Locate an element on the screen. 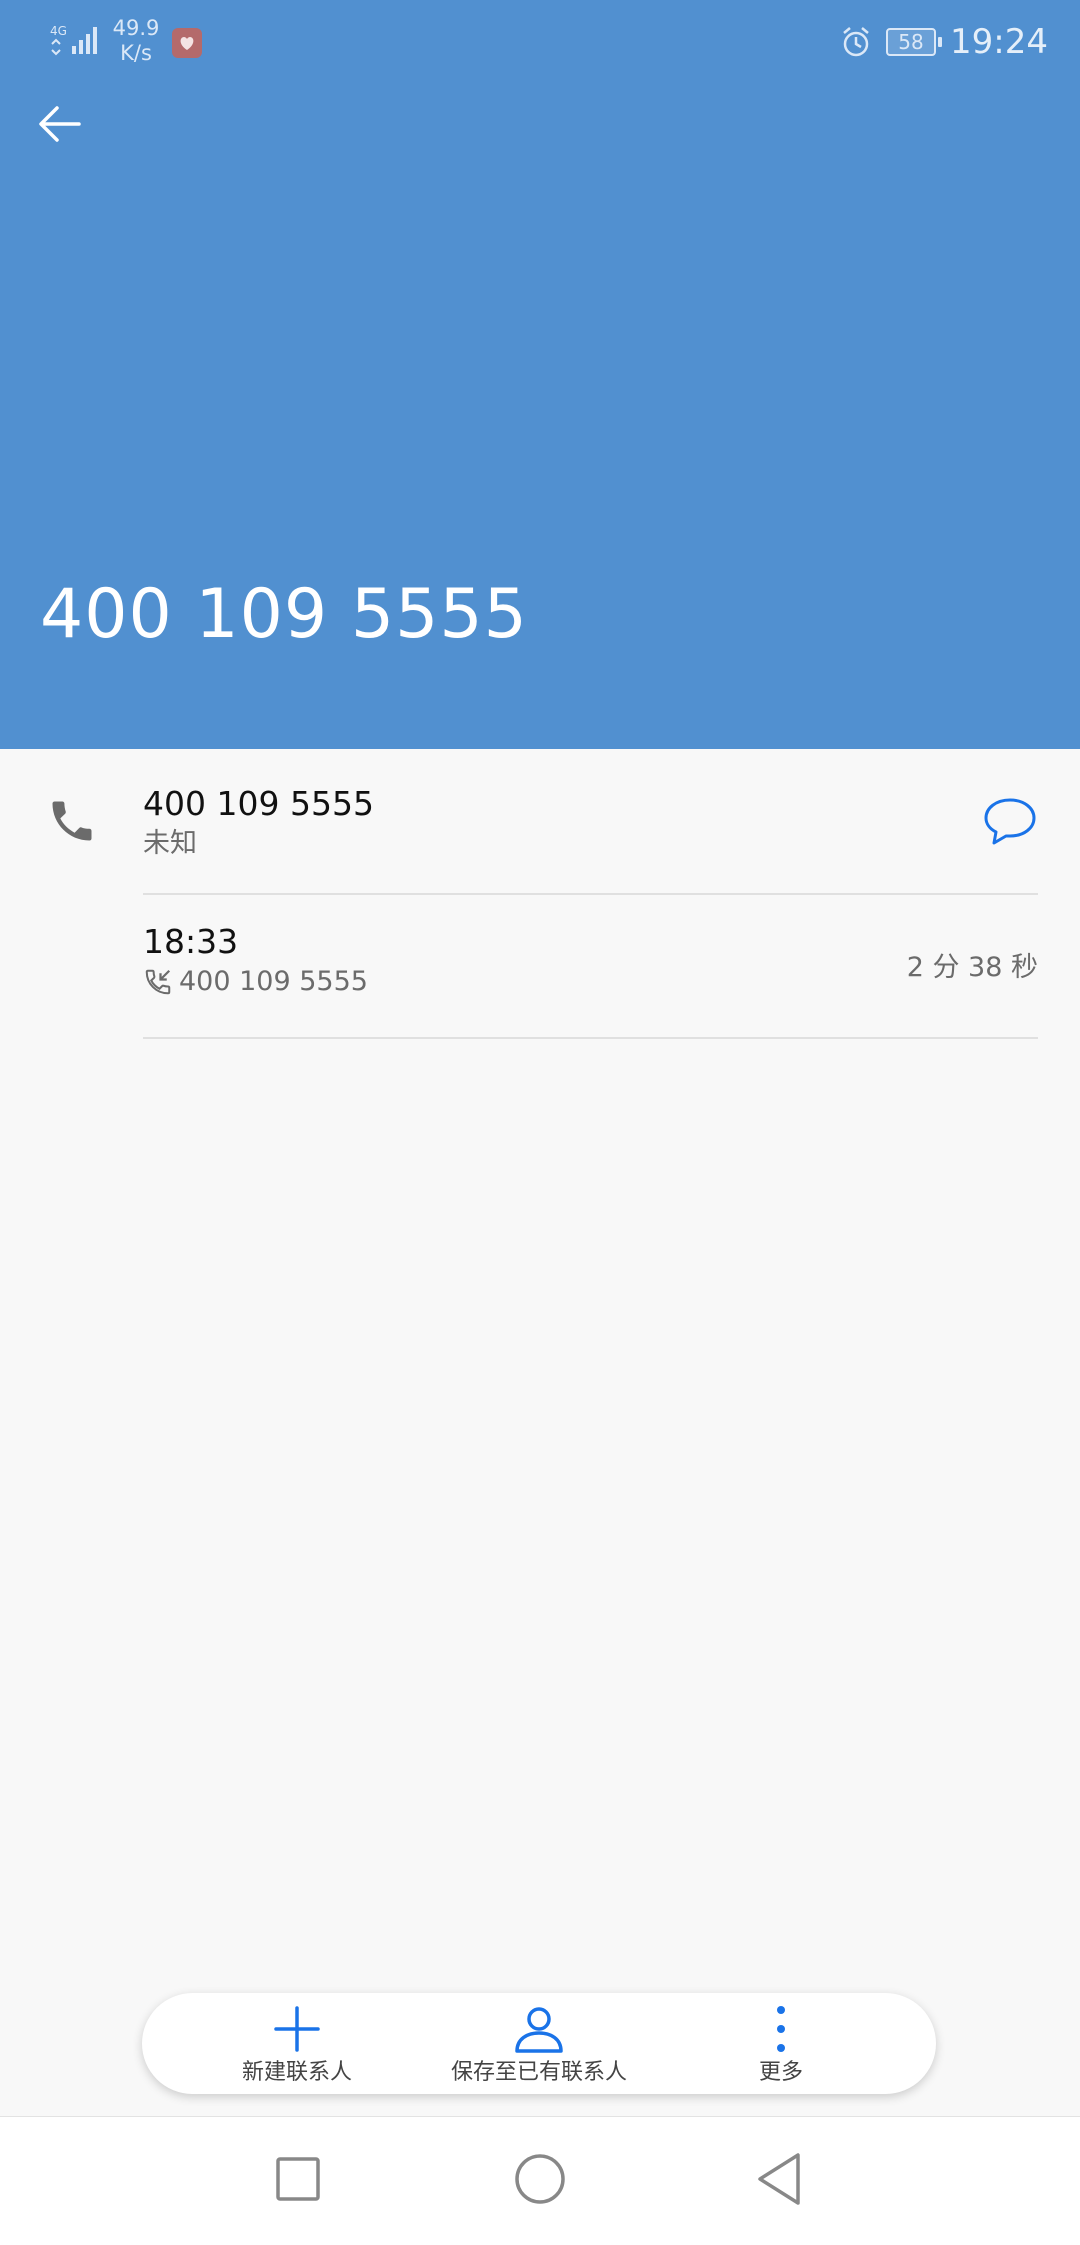 This screenshot has width=1080, height=2245. call-duration: 2 分 38 秒 is located at coordinates (972, 967).